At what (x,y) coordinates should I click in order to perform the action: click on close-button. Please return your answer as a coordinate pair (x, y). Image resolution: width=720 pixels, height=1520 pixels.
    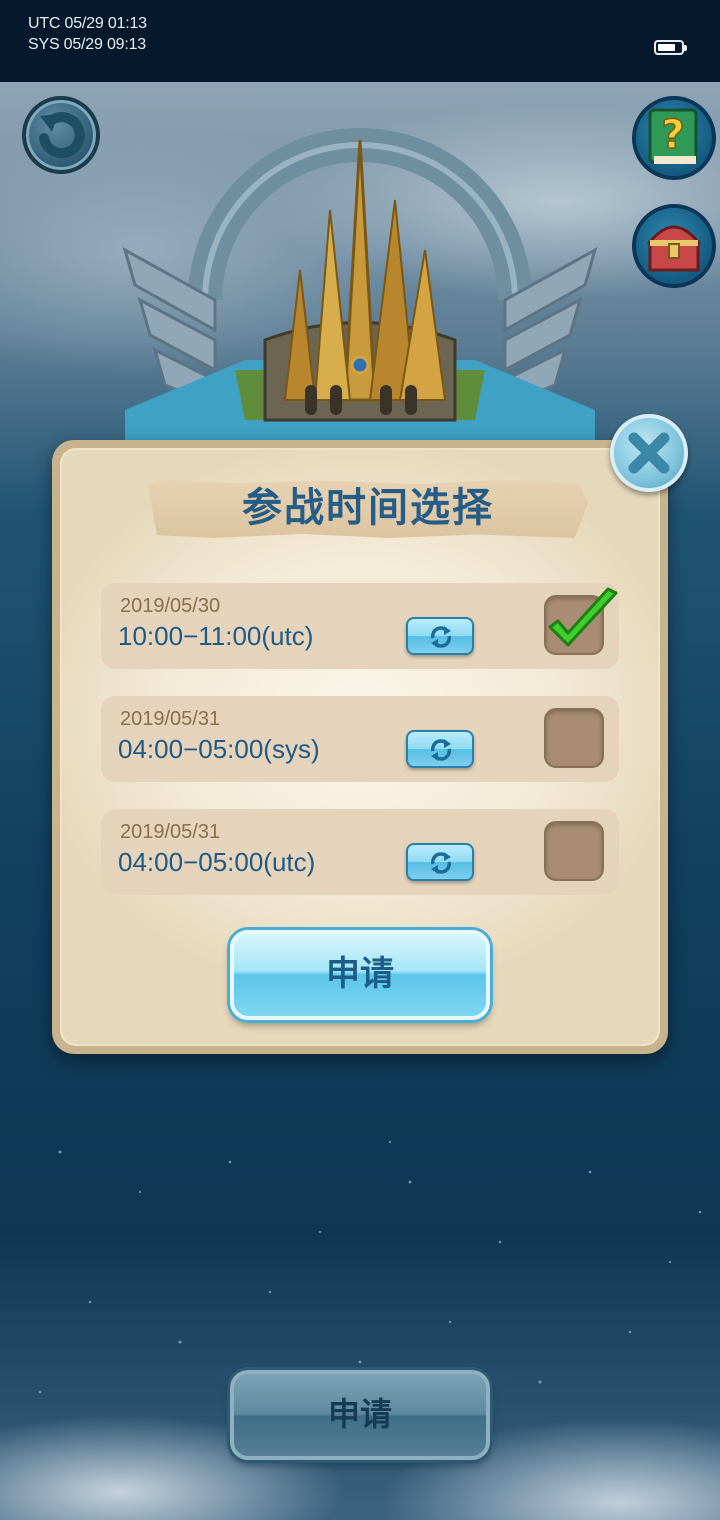
    Looking at the image, I should click on (649, 453).